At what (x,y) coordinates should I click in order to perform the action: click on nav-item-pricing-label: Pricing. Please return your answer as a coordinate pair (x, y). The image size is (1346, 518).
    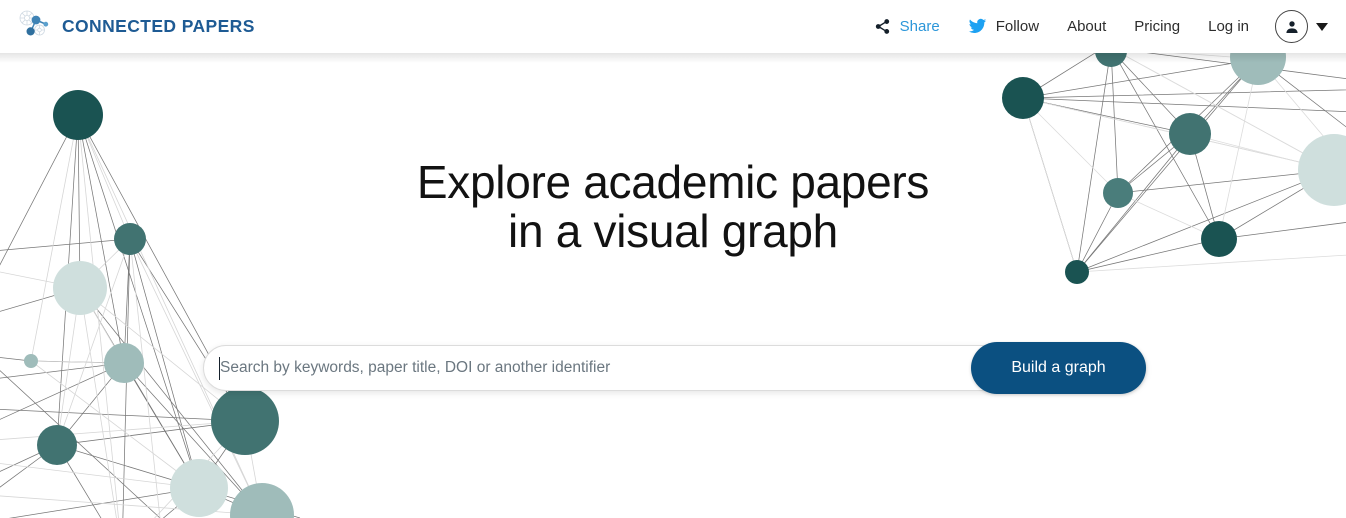
    Looking at the image, I should click on (1157, 26).